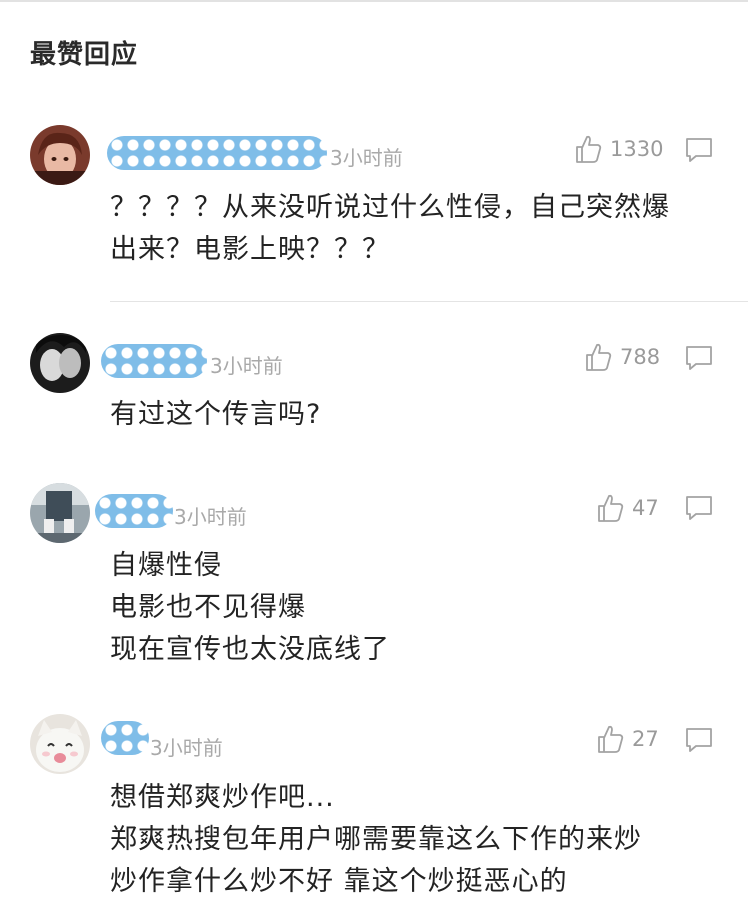 This screenshot has width=748, height=920. I want to click on section-title: 最赞回应, so click(84, 55).